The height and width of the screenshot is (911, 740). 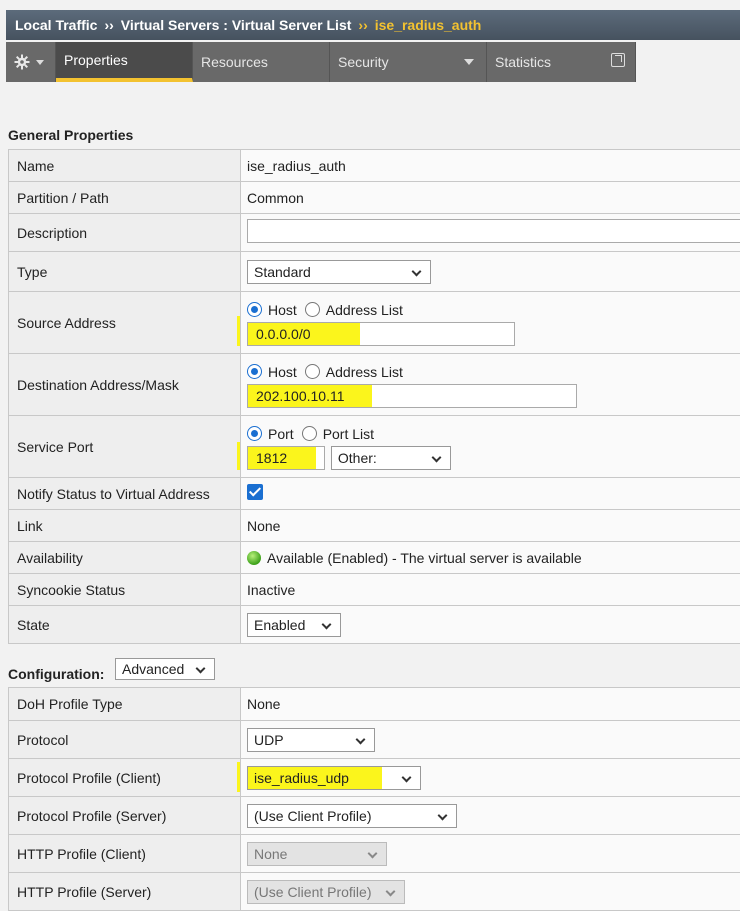 What do you see at coordinates (381, 334) in the screenshot?
I see `source-address-input: 0.0.0.0/0` at bounding box center [381, 334].